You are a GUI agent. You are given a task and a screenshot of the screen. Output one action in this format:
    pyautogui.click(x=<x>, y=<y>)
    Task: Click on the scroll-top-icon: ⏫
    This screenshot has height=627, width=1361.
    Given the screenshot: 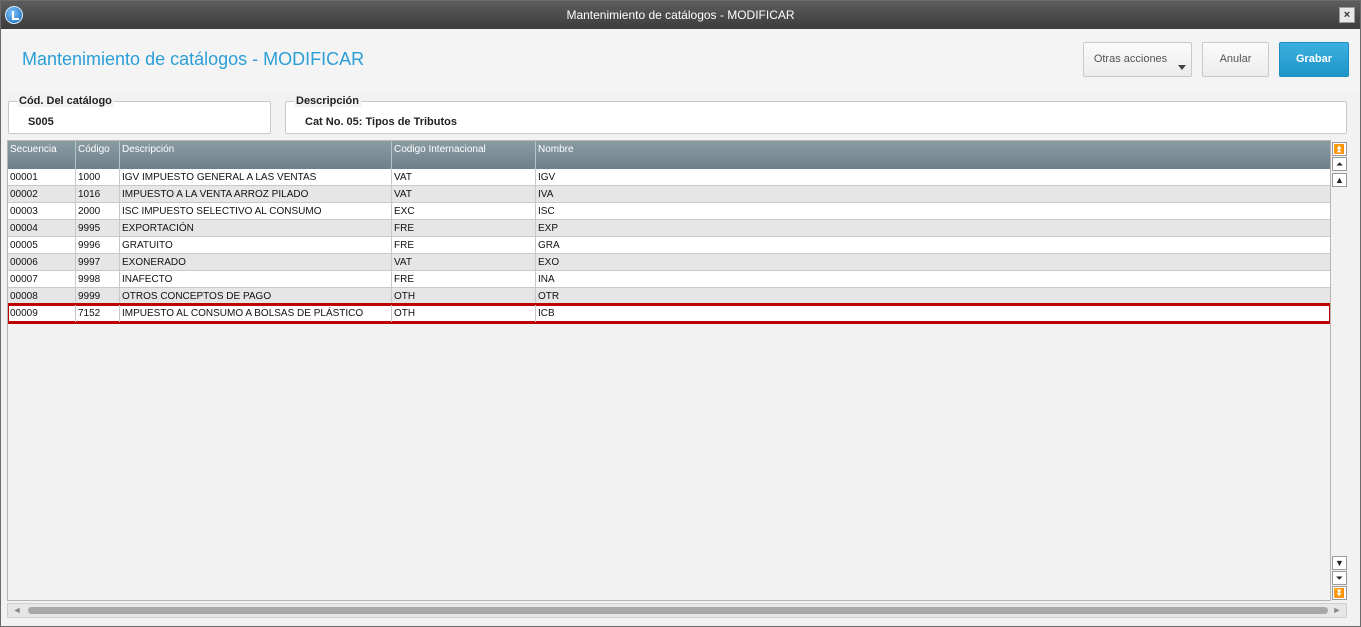 What is the action you would take?
    pyautogui.click(x=1339, y=149)
    